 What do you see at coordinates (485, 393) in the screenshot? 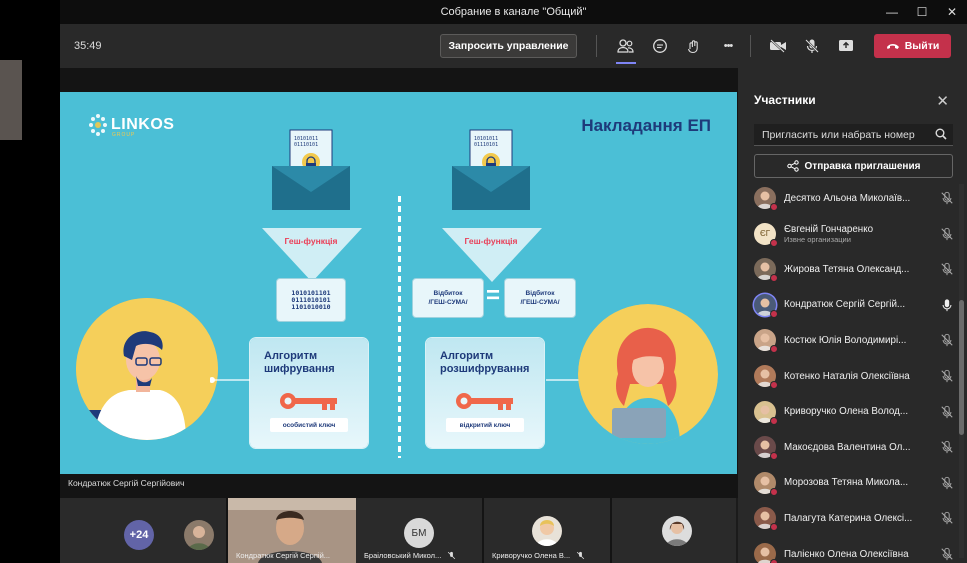
I see `decryption-algorithm-box: Алгоритм розшифрування відкритий ключ` at bounding box center [485, 393].